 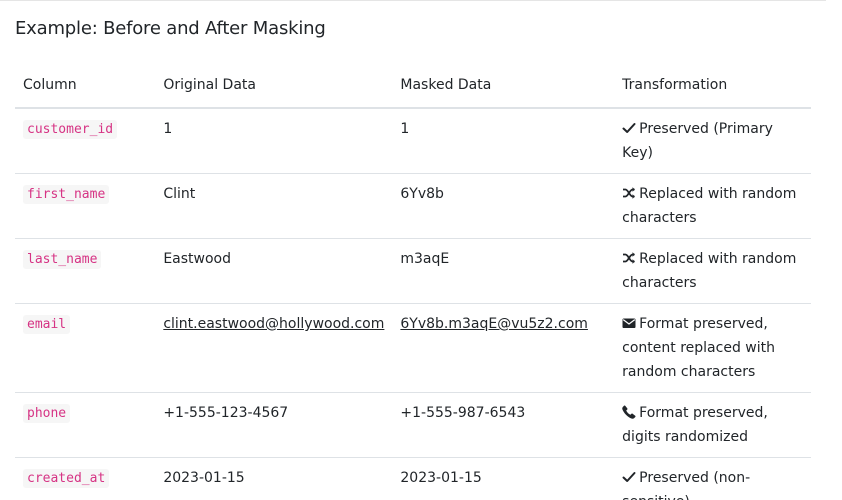 I want to click on cell-original: 1, so click(x=274, y=141).